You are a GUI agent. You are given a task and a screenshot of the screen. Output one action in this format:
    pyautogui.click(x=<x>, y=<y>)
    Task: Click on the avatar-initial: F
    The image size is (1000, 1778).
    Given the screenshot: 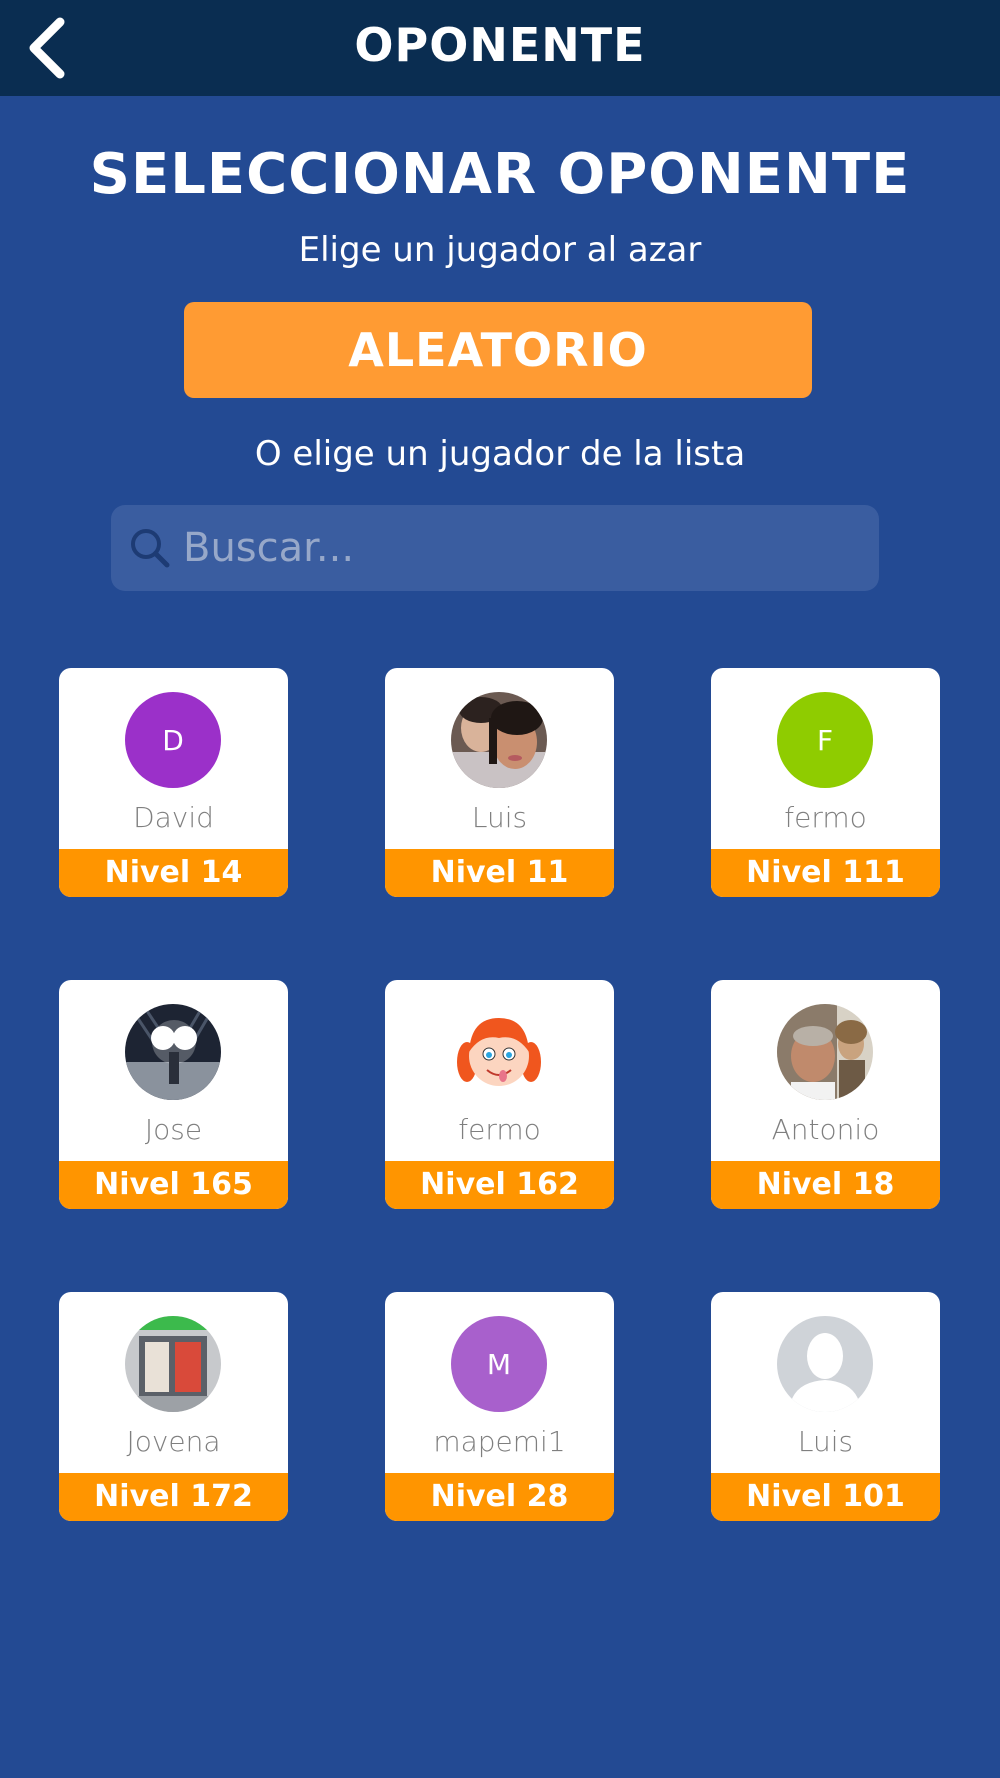 What is the action you would take?
    pyautogui.click(x=825, y=740)
    